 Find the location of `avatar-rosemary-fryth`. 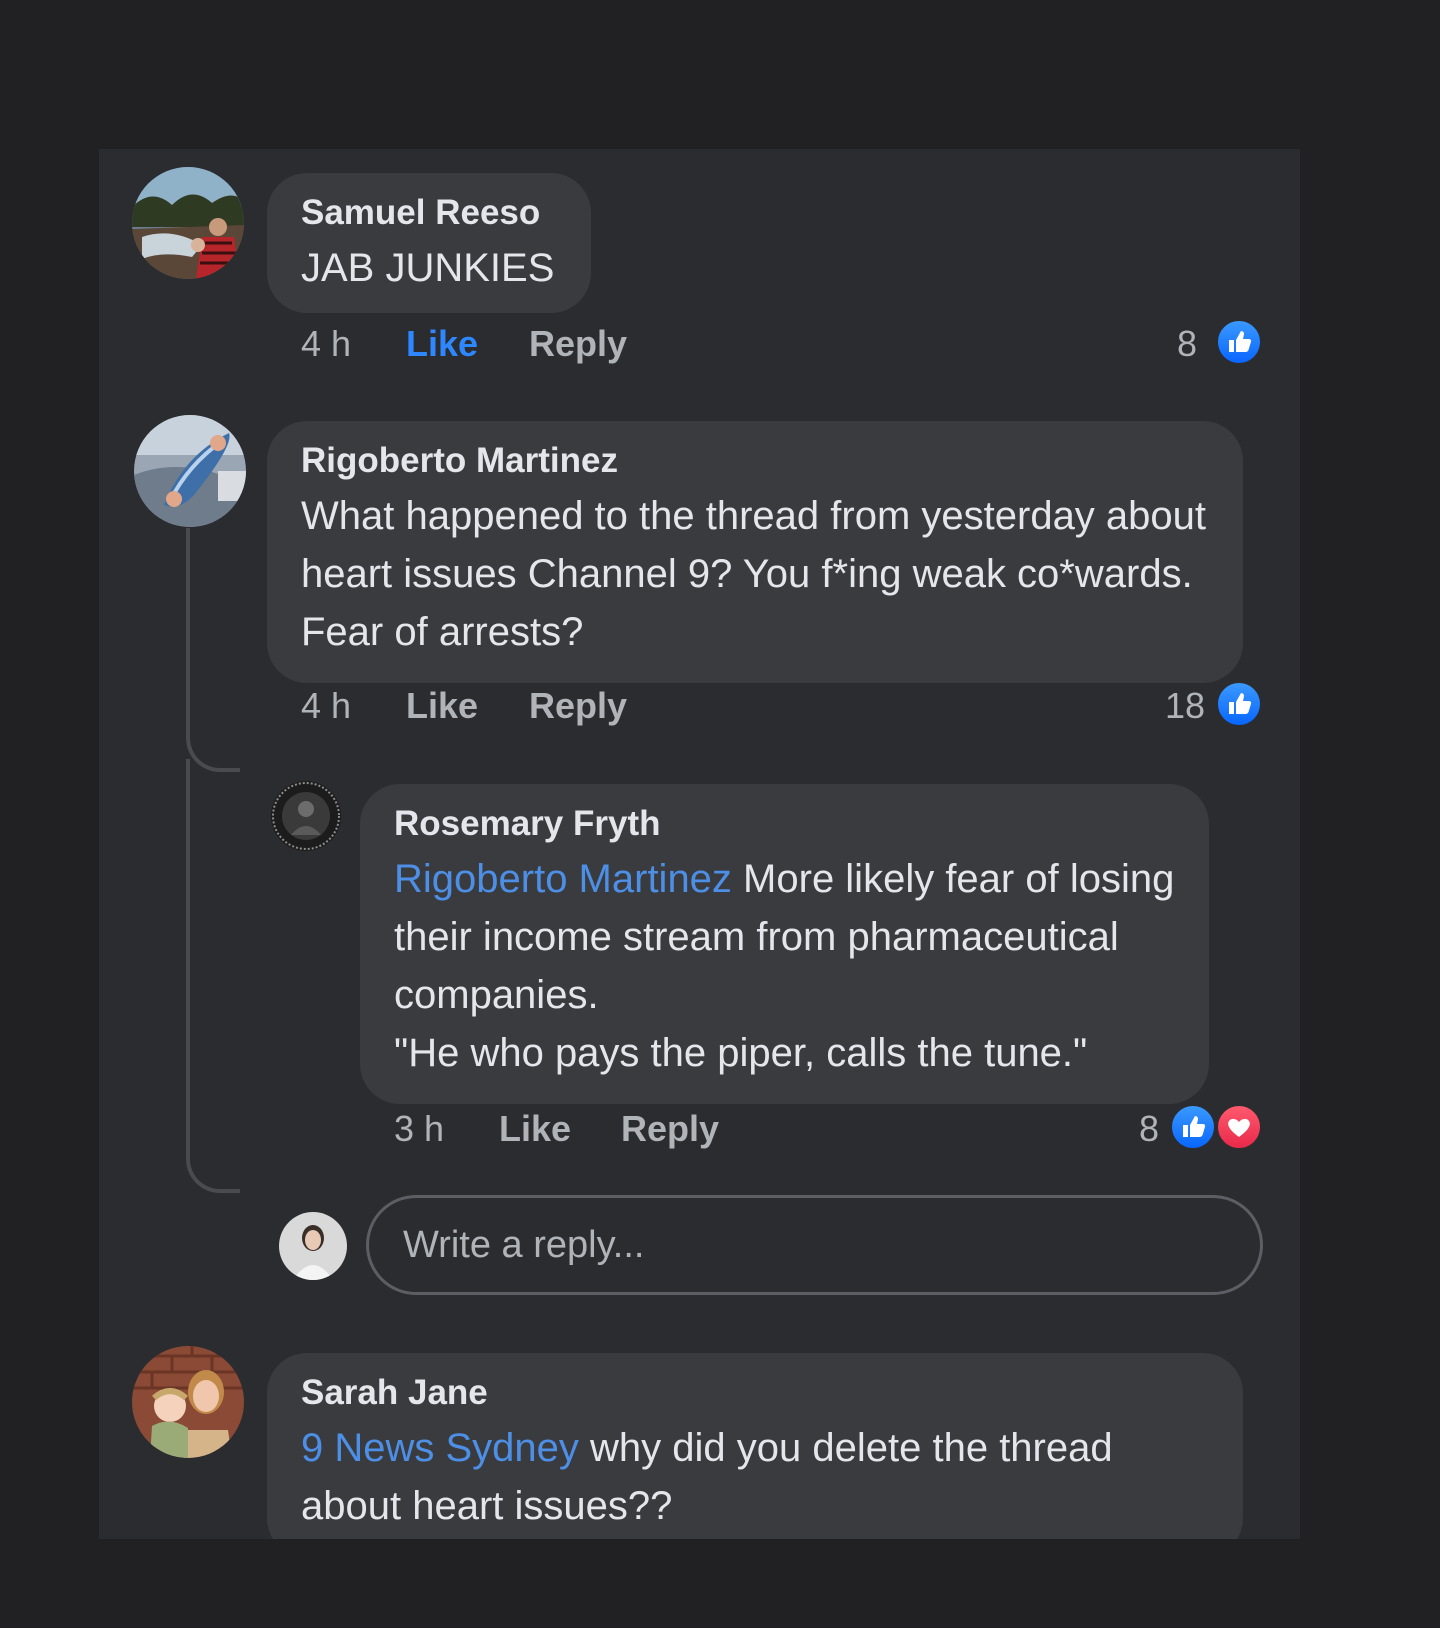

avatar-rosemary-fryth is located at coordinates (306, 816).